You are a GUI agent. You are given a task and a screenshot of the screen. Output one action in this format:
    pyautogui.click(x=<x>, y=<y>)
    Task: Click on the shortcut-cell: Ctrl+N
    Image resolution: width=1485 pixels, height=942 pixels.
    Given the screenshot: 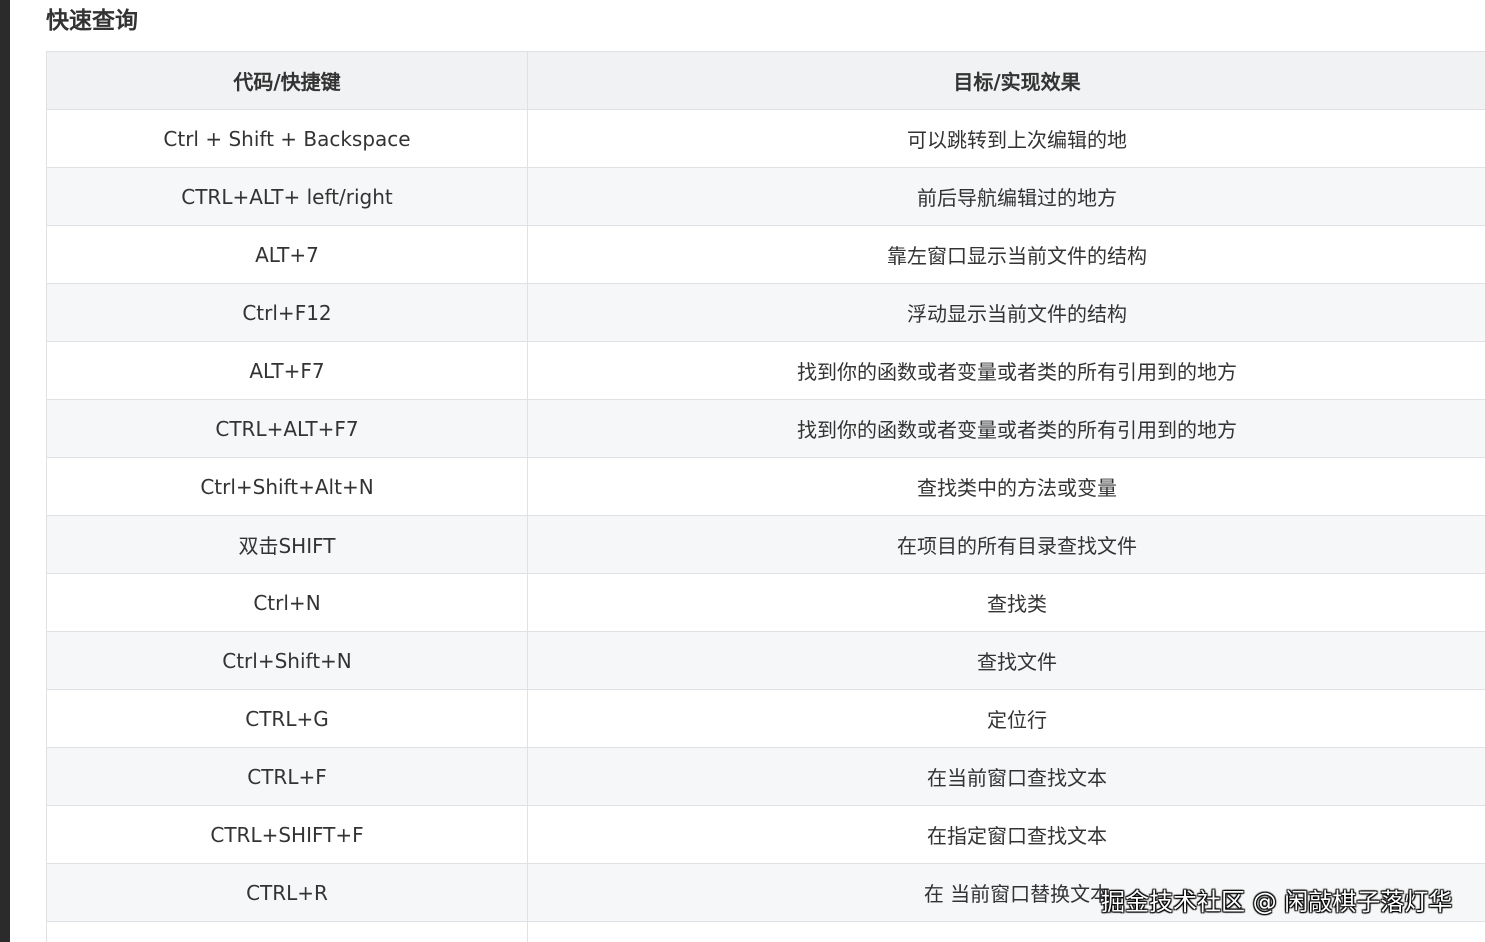 What is the action you would take?
    pyautogui.click(x=287, y=602)
    